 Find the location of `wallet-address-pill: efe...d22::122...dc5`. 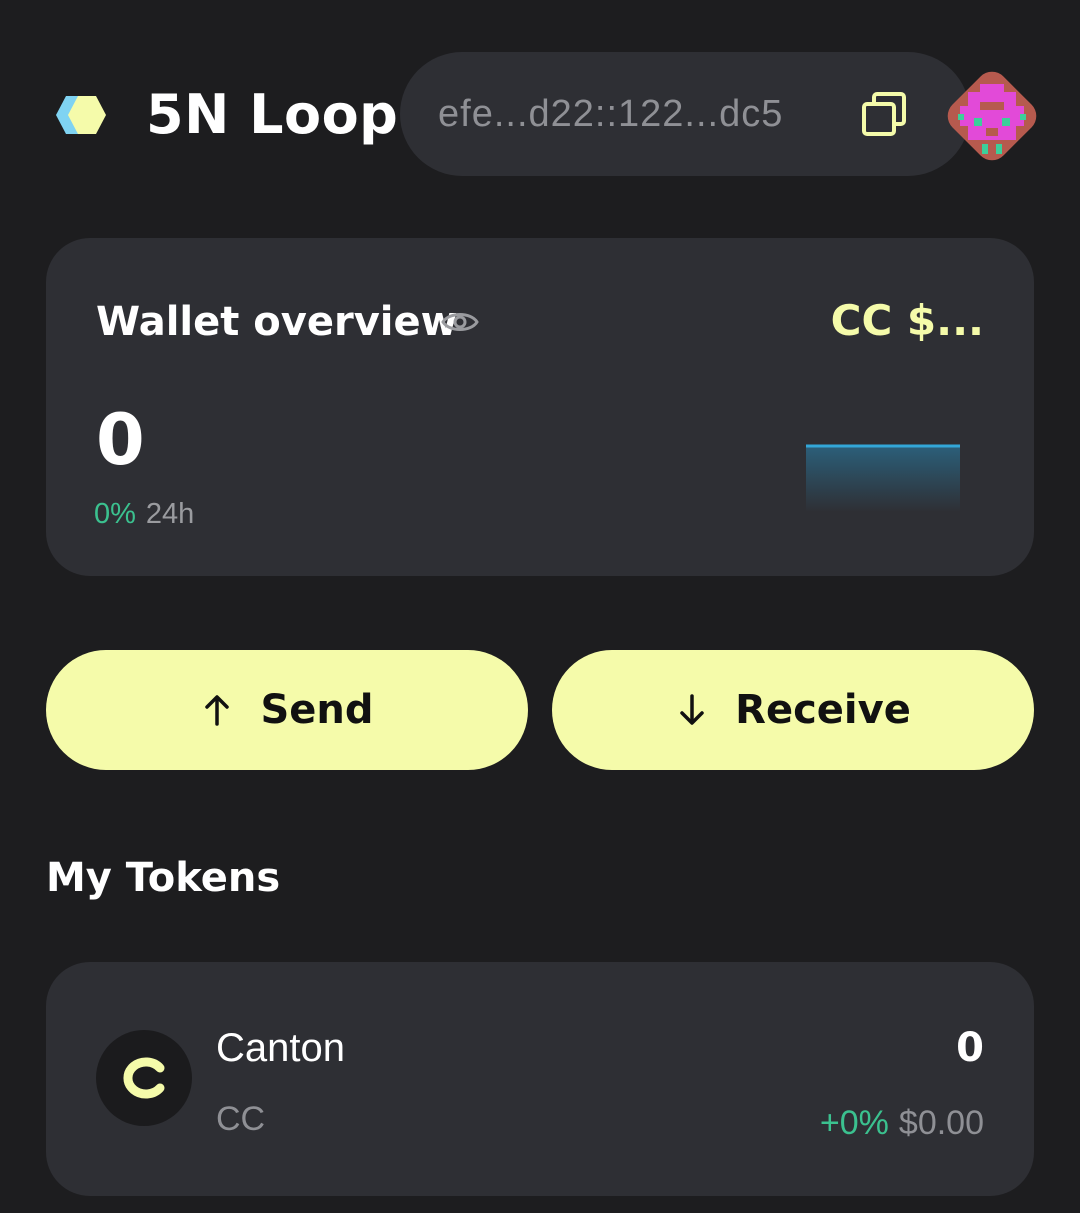

wallet-address-pill: efe...d22::122...dc5 is located at coordinates (685, 114).